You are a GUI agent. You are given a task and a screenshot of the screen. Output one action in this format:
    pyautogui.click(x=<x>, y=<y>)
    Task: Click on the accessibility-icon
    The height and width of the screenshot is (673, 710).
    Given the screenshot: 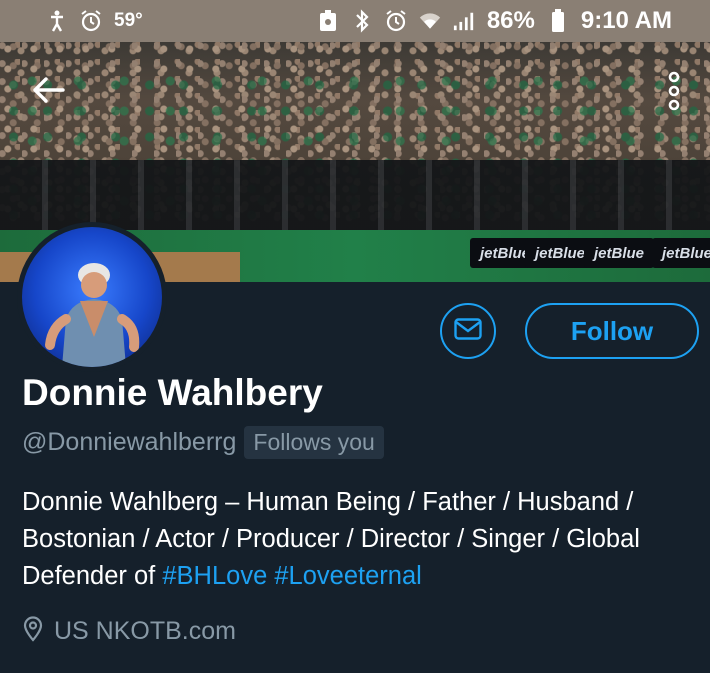 What is the action you would take?
    pyautogui.click(x=57, y=21)
    